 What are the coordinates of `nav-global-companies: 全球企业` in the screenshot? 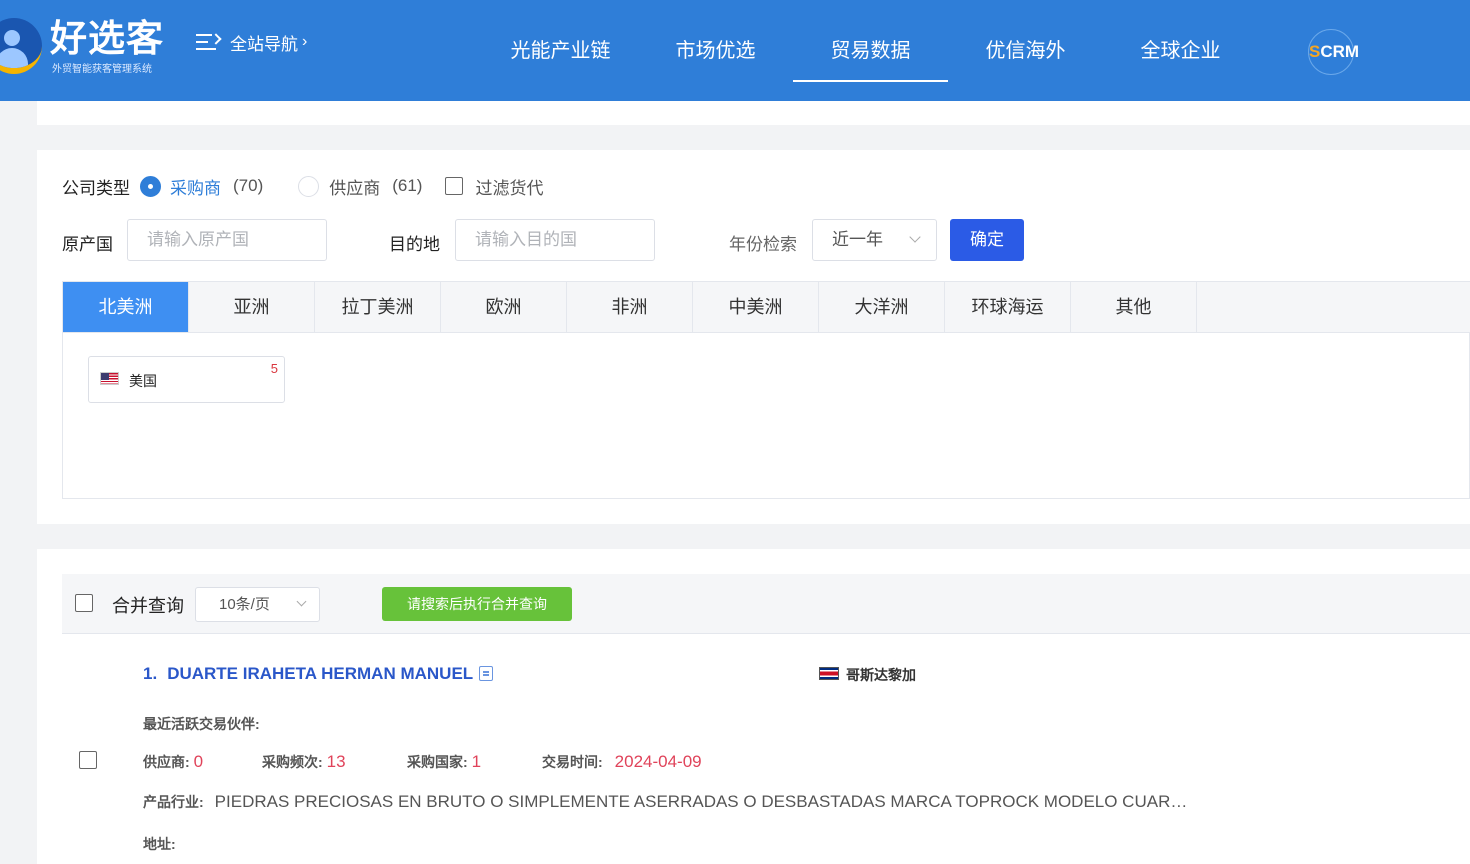 It's located at (1180, 51).